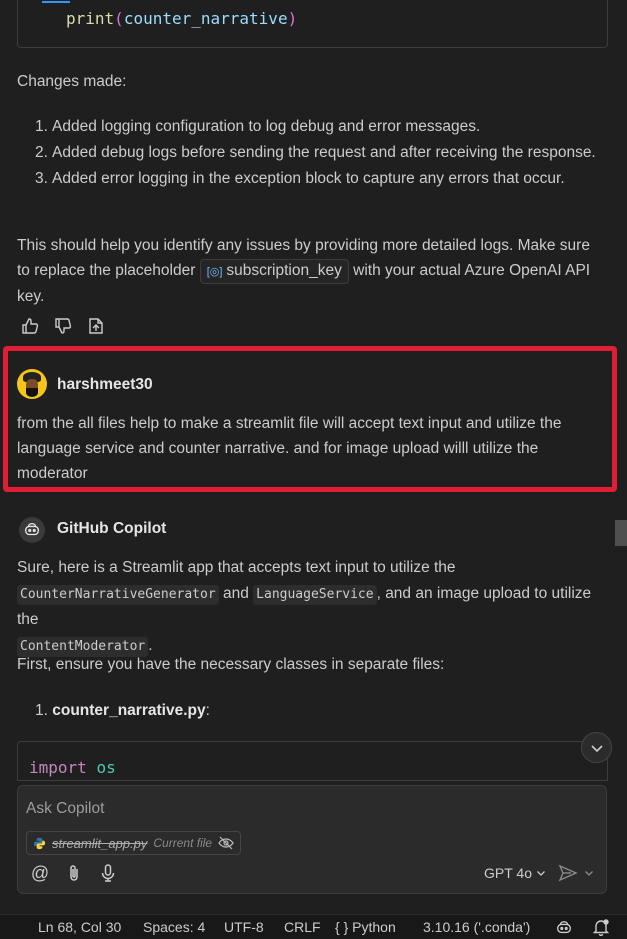  Describe the element at coordinates (515, 873) in the screenshot. I see `model-picker: GPT 4o` at that location.